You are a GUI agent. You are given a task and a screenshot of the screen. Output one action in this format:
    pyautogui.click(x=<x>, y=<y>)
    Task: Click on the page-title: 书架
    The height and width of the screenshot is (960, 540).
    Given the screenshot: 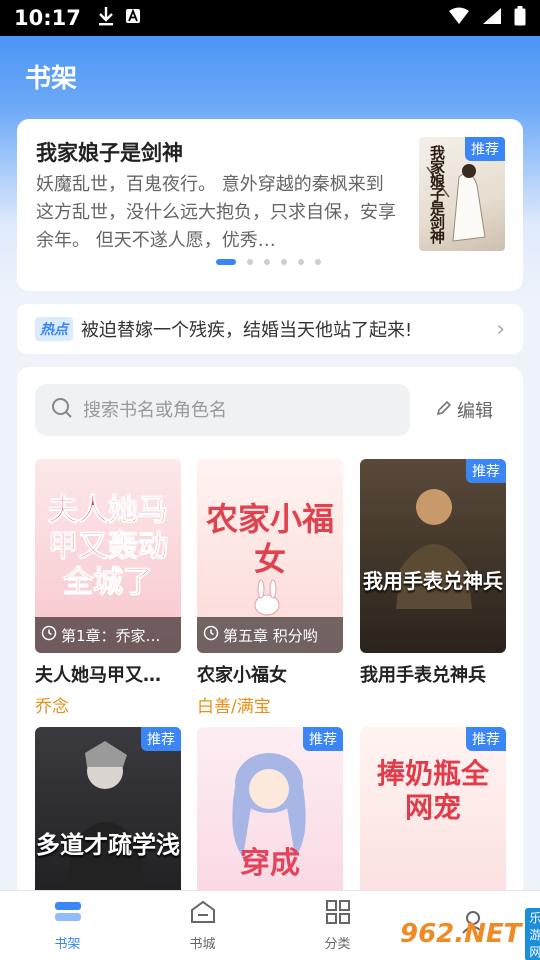 What is the action you would take?
    pyautogui.click(x=51, y=79)
    